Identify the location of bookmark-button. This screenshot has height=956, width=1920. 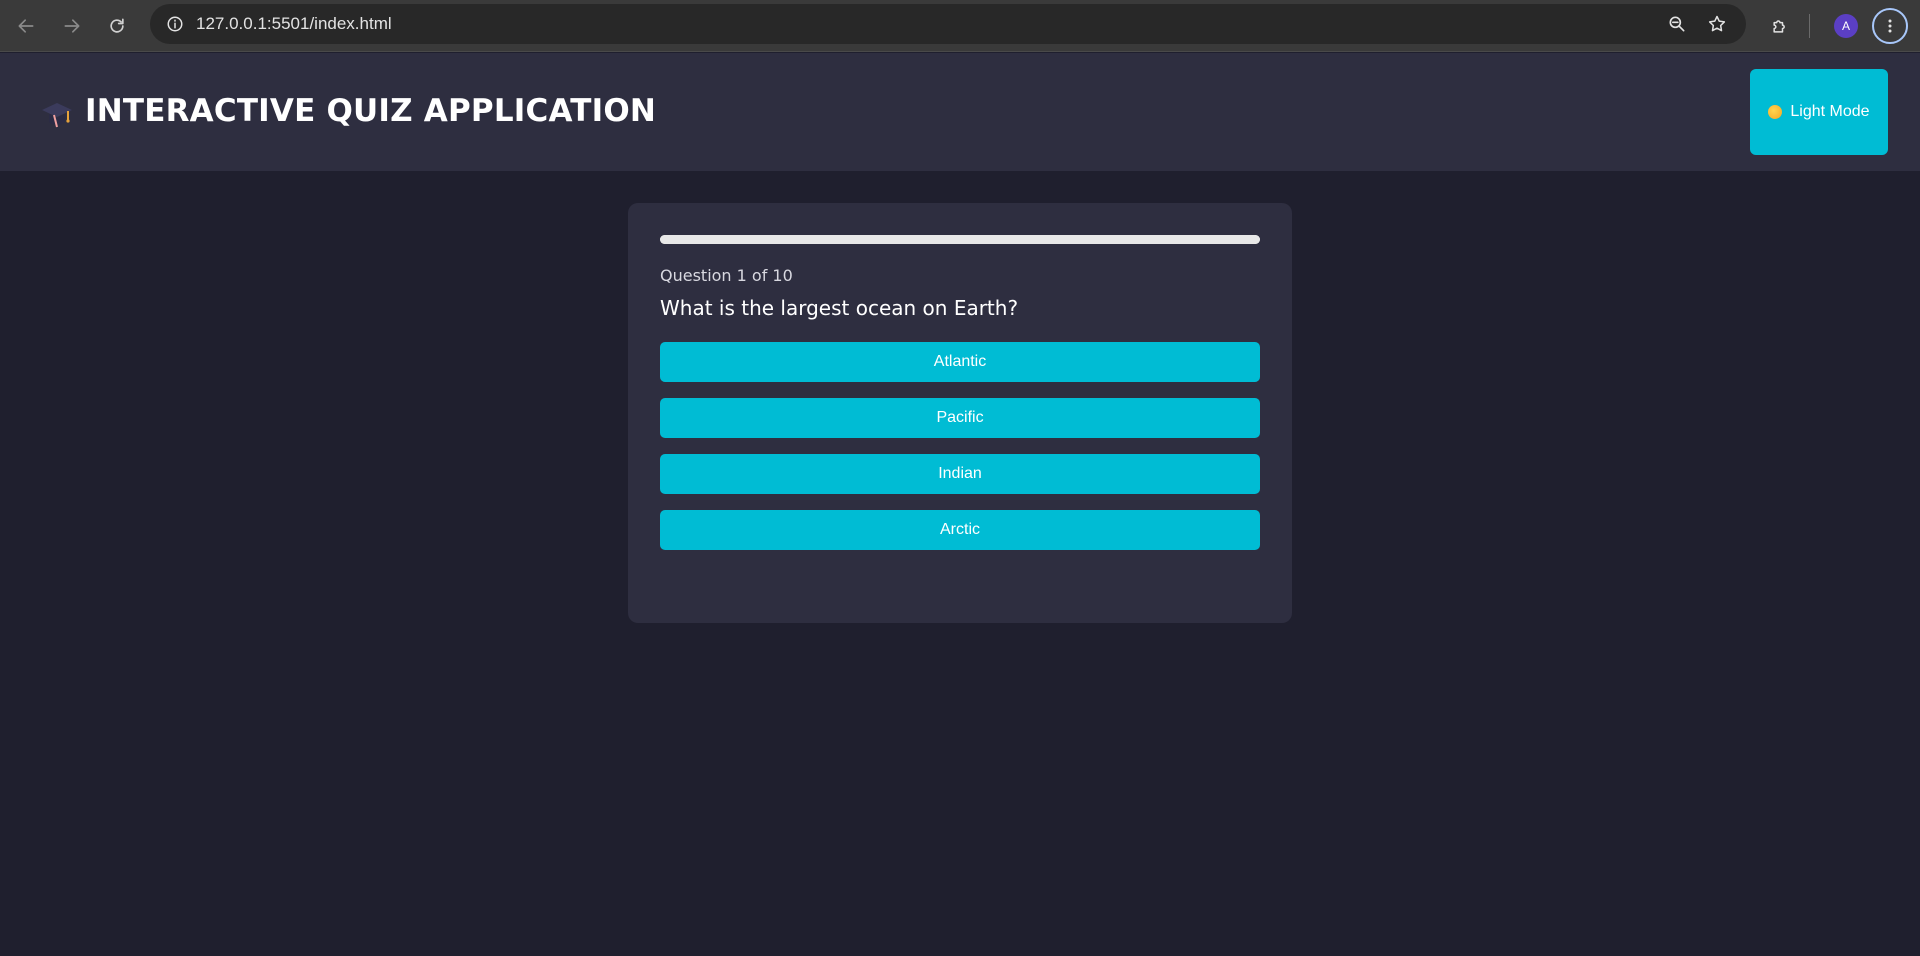
(1717, 24).